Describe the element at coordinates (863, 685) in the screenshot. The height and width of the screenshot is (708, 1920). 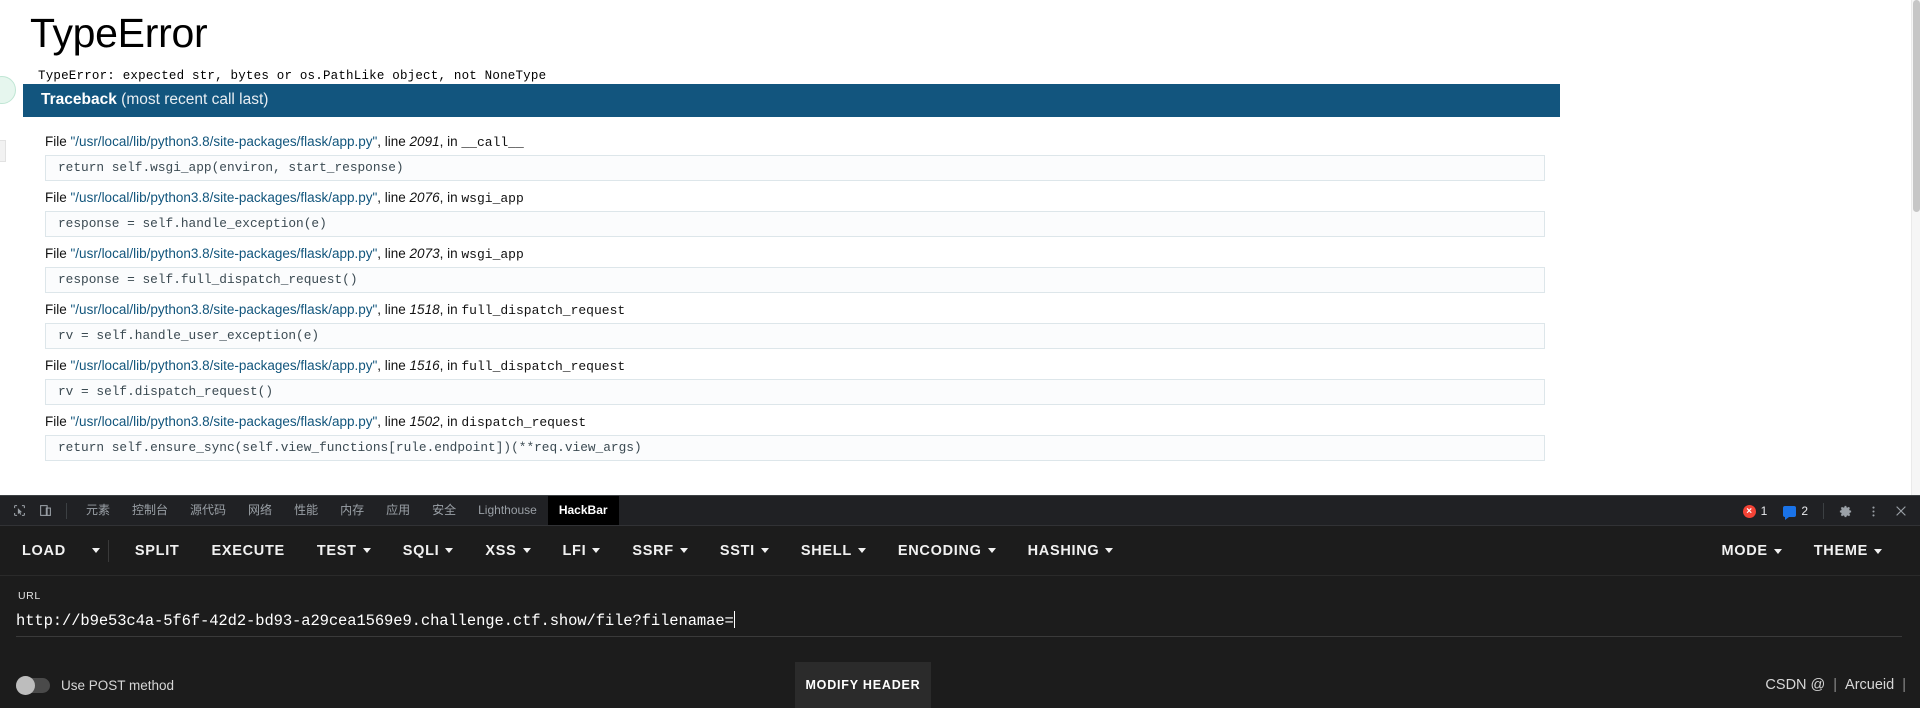
I see `modify-header-button: MODIFY HEADER` at that location.